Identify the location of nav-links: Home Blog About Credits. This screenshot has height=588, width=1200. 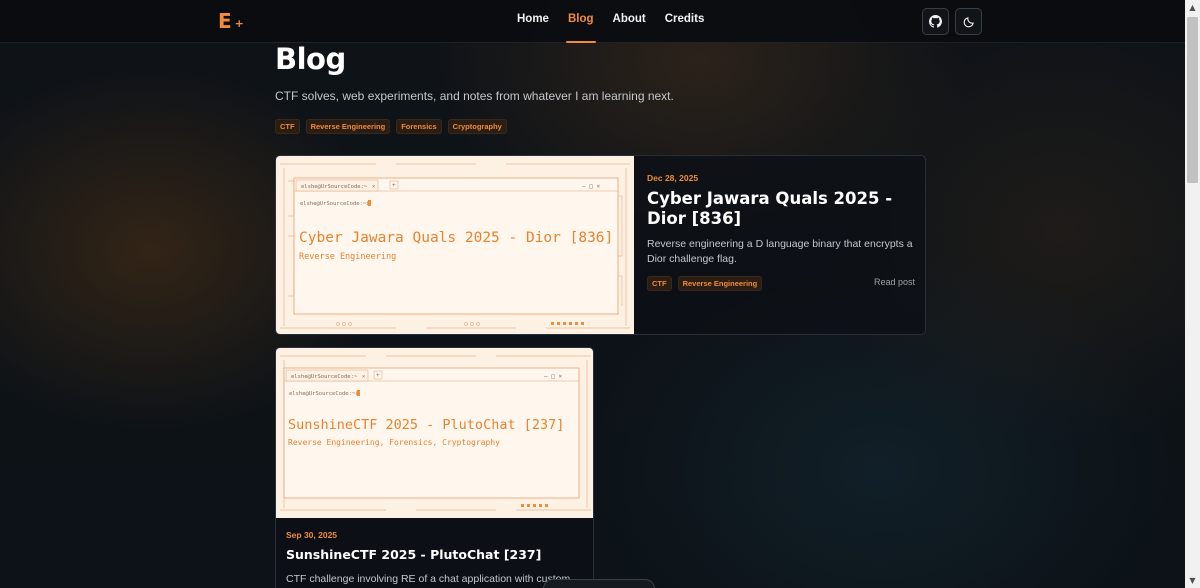
(610, 28).